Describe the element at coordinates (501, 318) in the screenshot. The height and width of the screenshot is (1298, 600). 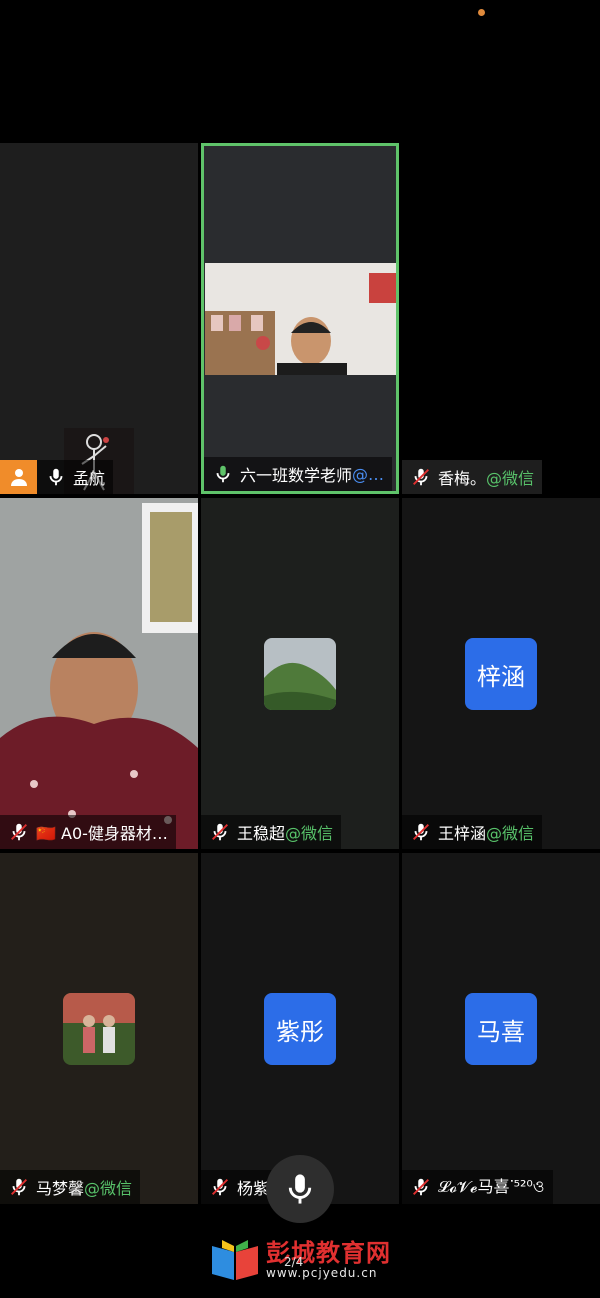
I see `participant-tile-xiangmei: 香梅。 @微信` at that location.